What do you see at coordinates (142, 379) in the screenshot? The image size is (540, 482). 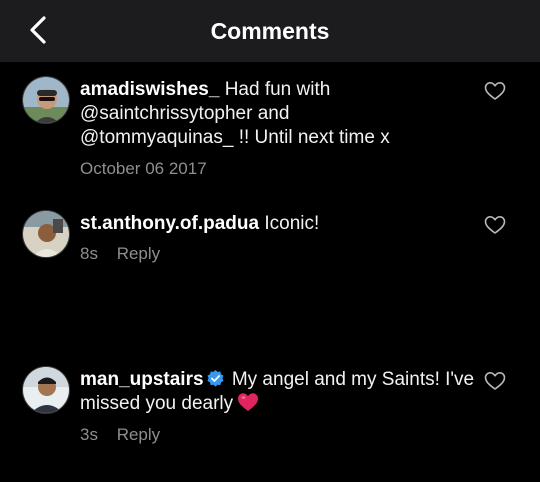 I see `comment-username: man_upstairs` at bounding box center [142, 379].